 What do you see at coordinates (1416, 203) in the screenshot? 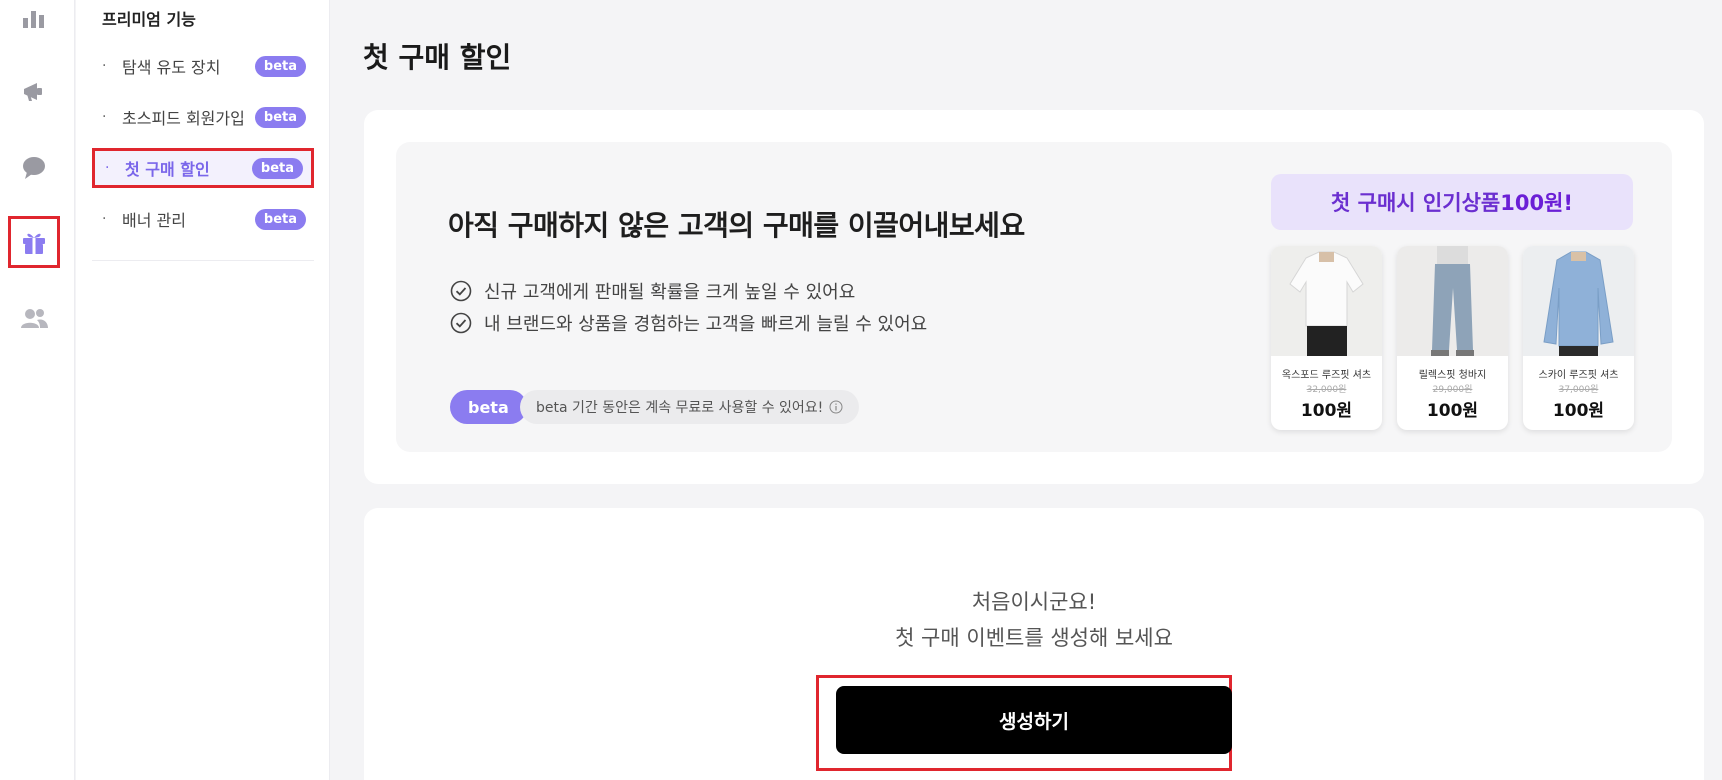
I see `preview-banner-text: 첫 구매시 인기상품` at bounding box center [1416, 203].